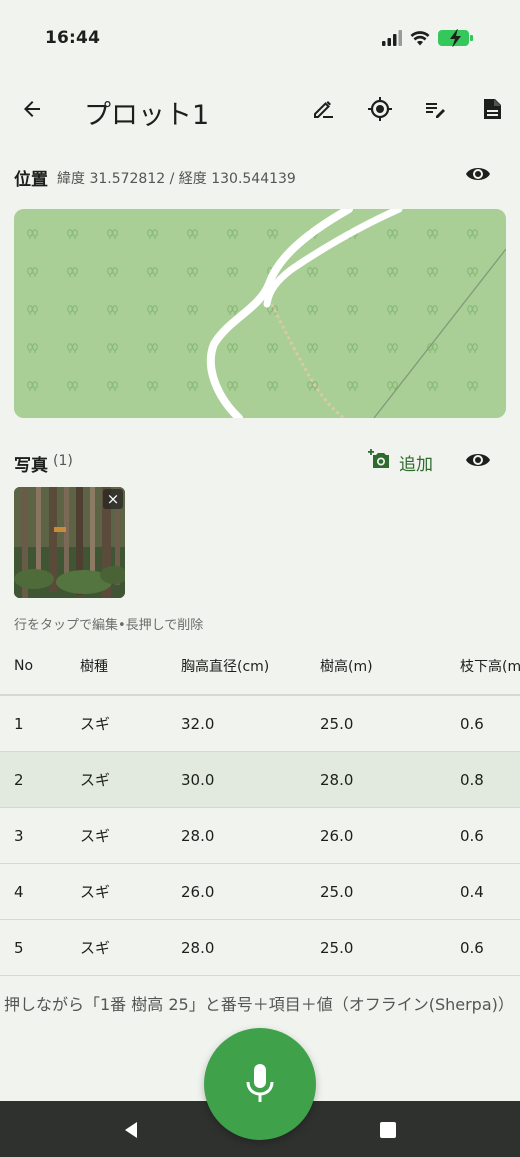 This screenshot has height=1157, width=520. I want to click on battery-charging-icon, so click(455, 38).